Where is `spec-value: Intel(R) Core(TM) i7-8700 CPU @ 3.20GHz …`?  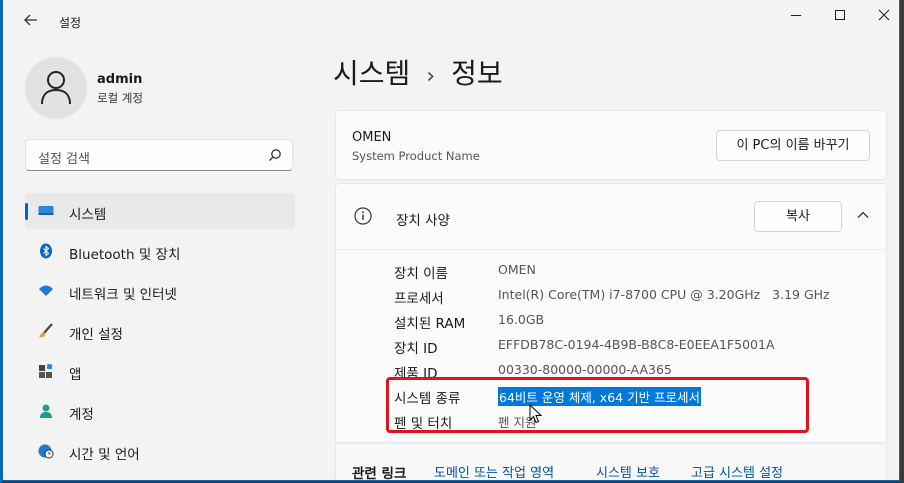
spec-value: Intel(R) Core(TM) i7-8700 CPU @ 3.20GHz … is located at coordinates (664, 294).